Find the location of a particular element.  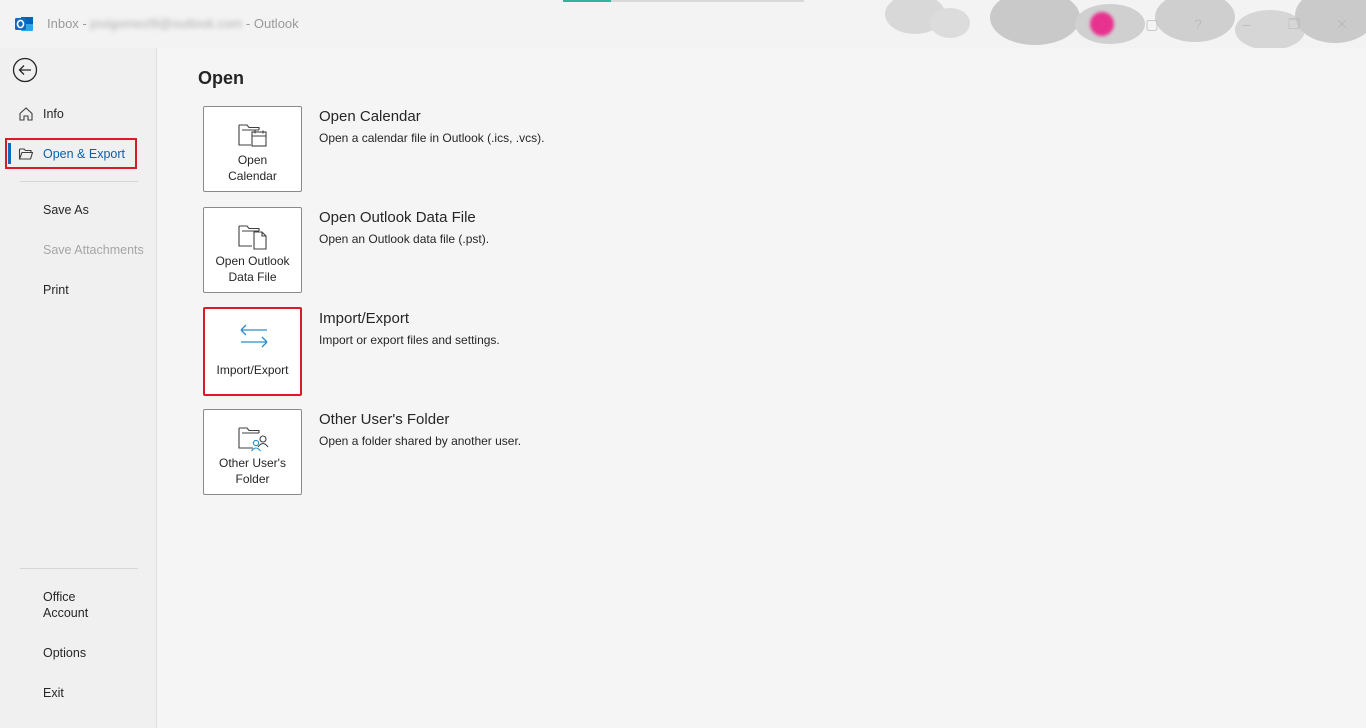

folder-calendar-icon is located at coordinates (252, 135).